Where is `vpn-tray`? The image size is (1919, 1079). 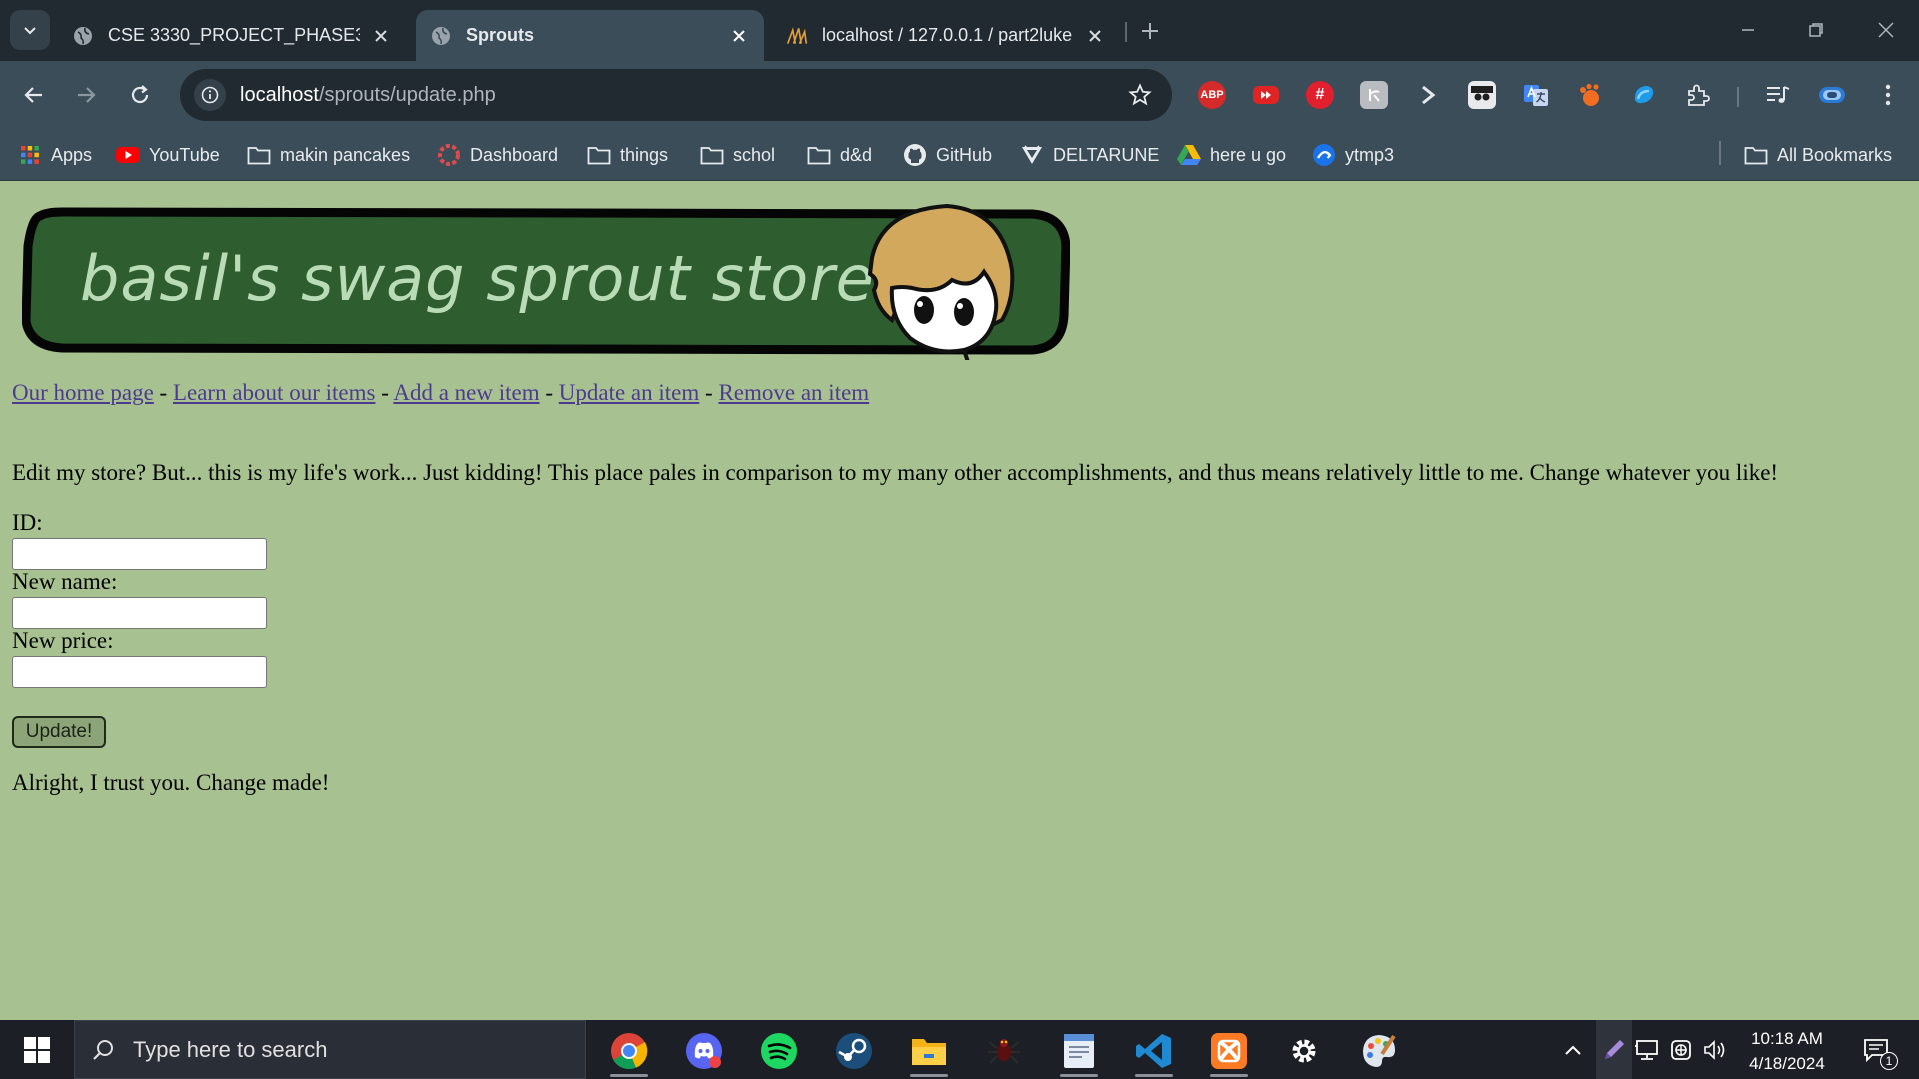
vpn-tray is located at coordinates (1681, 1050).